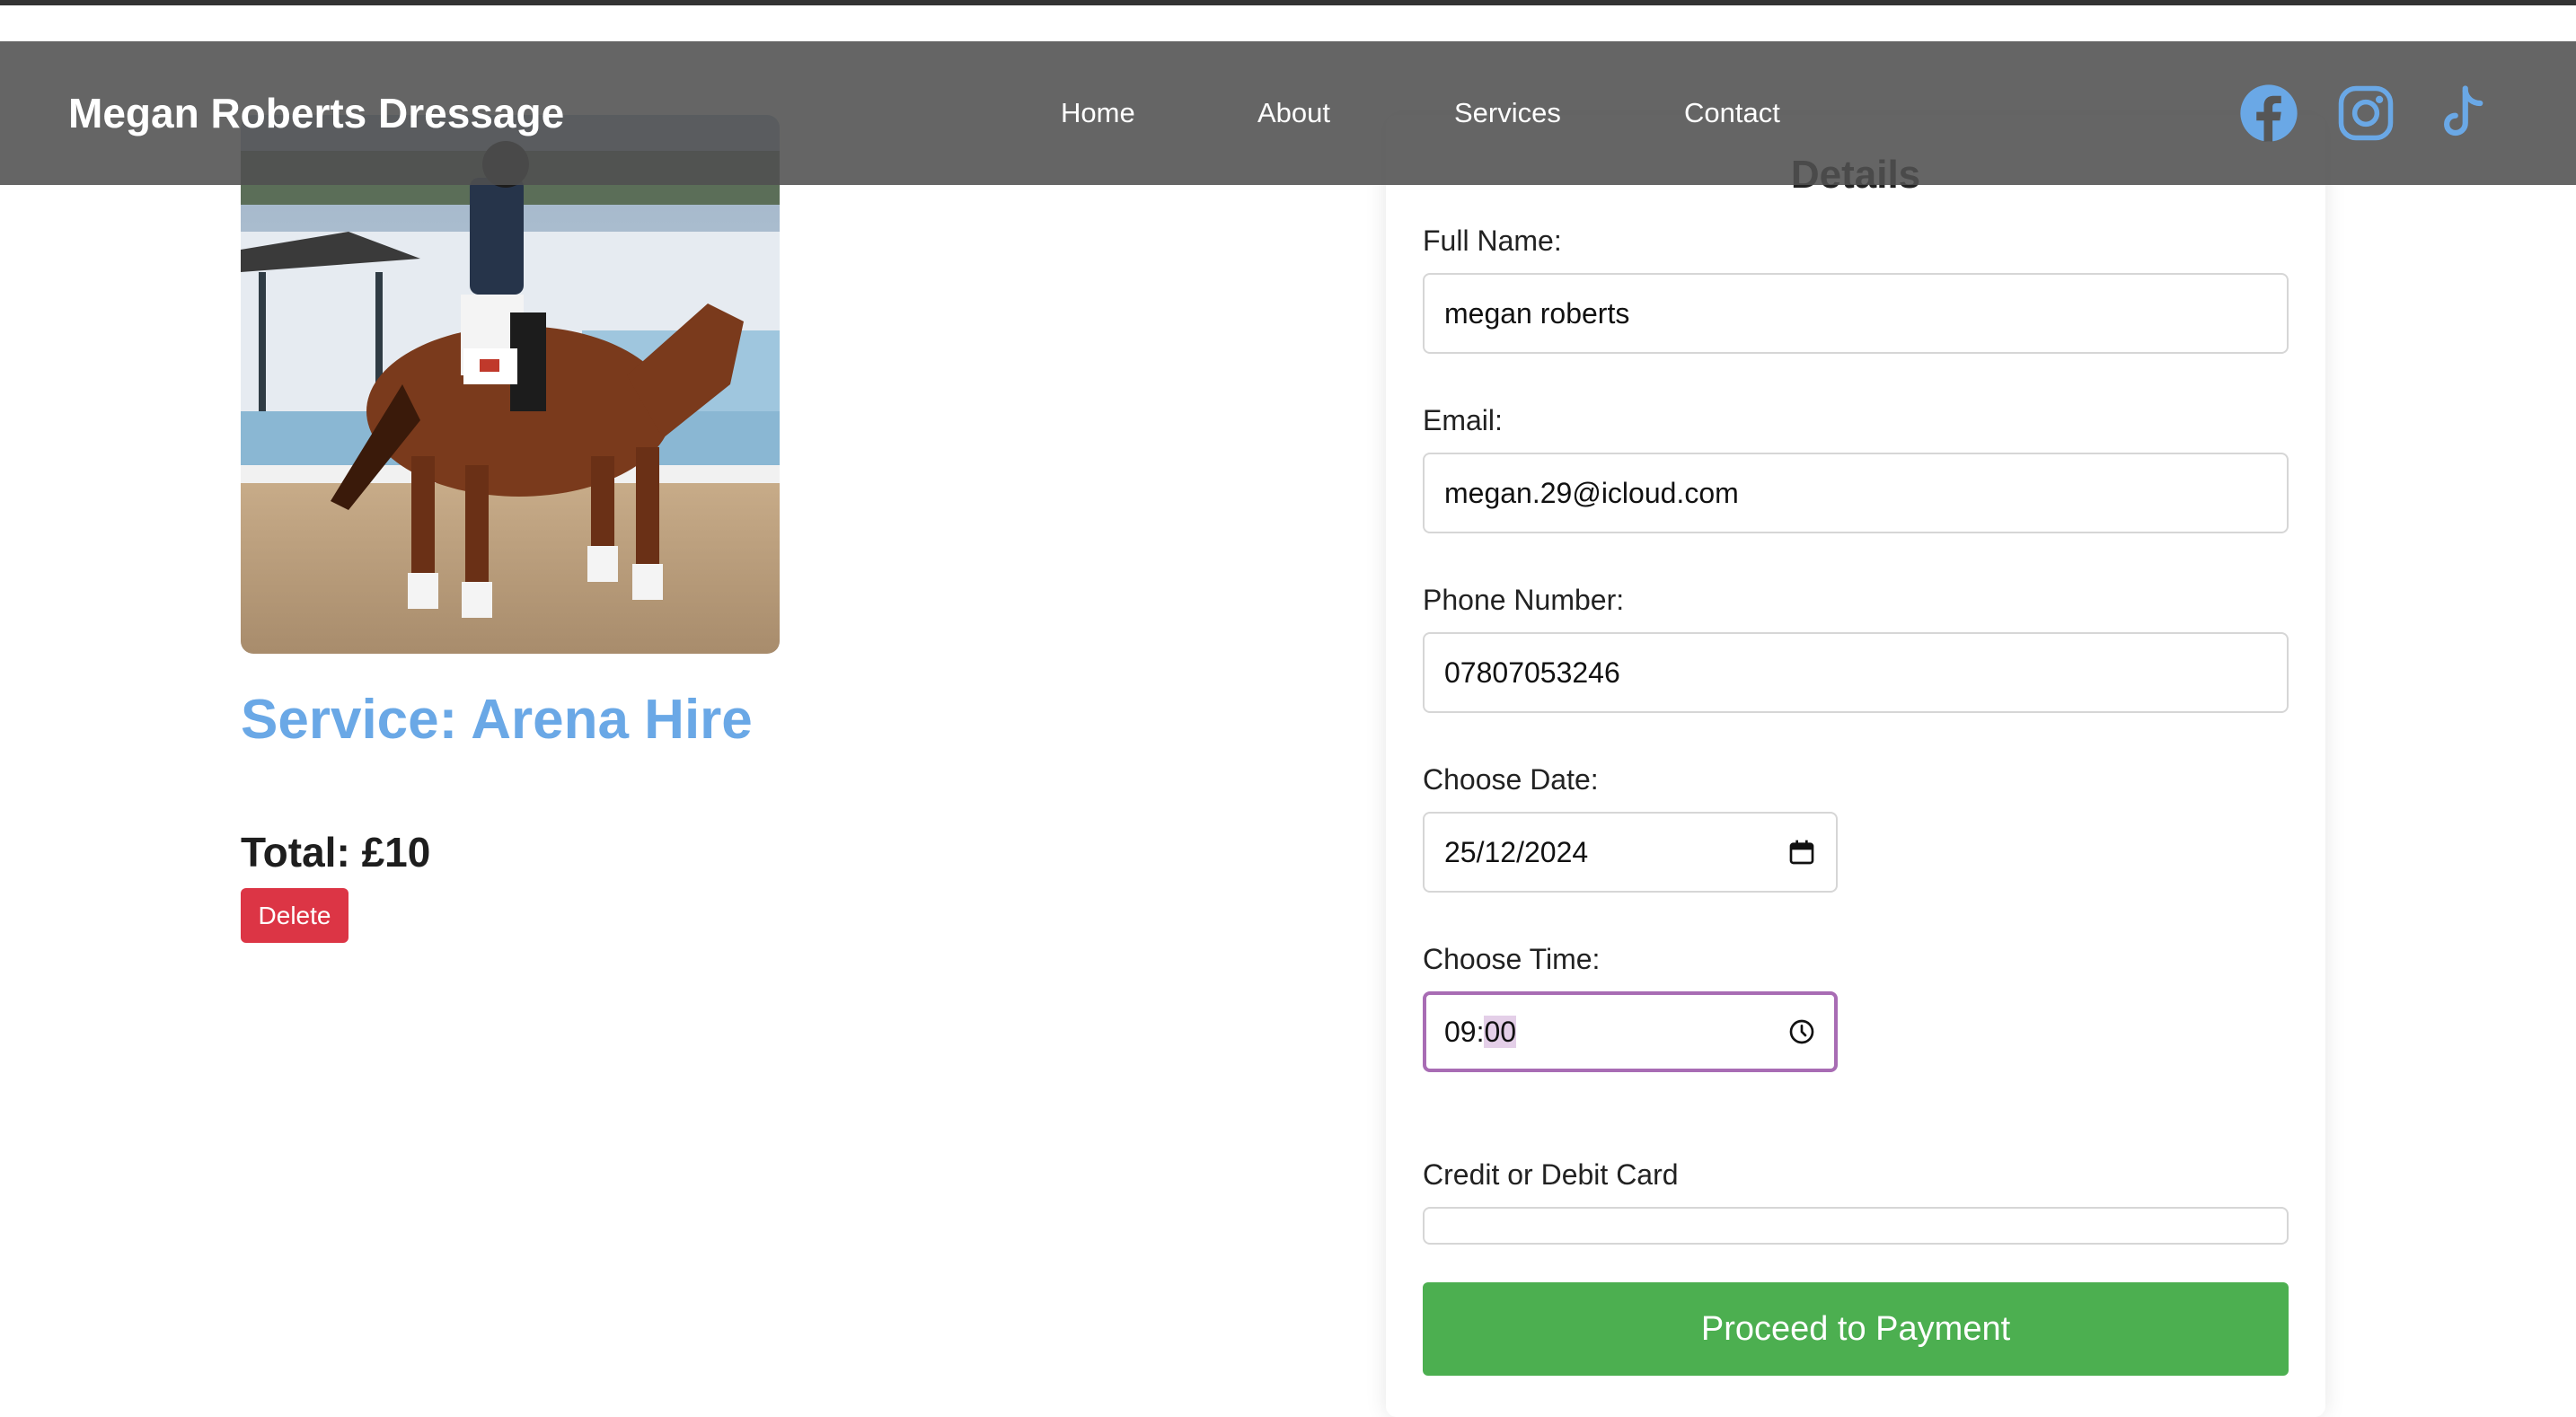 The image size is (2576, 1417). What do you see at coordinates (1801, 1031) in the screenshot?
I see `clock-icon` at bounding box center [1801, 1031].